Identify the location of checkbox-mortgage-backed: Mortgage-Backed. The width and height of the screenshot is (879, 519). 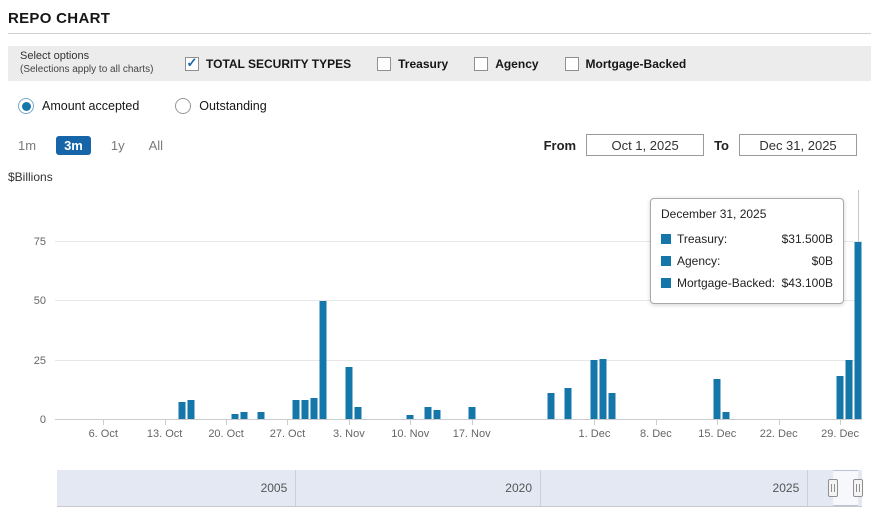
(625, 63).